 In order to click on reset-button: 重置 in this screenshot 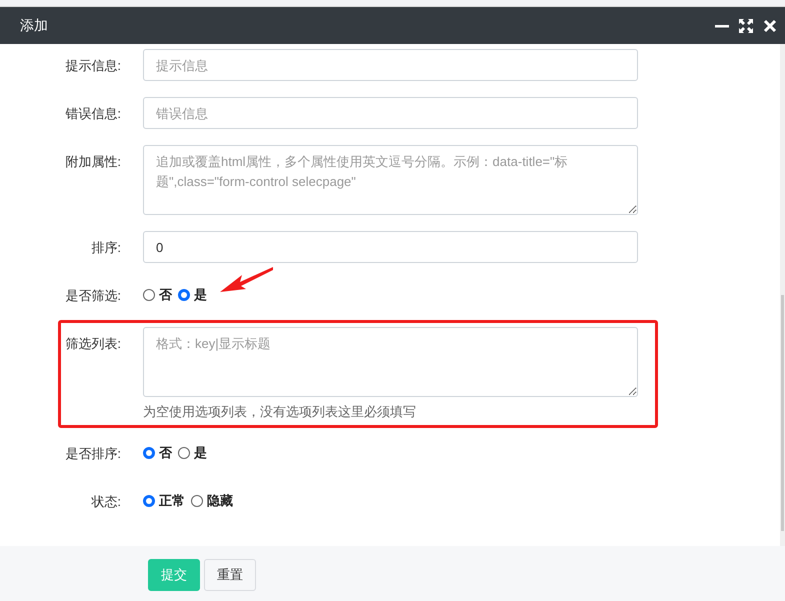, I will do `click(230, 575)`.